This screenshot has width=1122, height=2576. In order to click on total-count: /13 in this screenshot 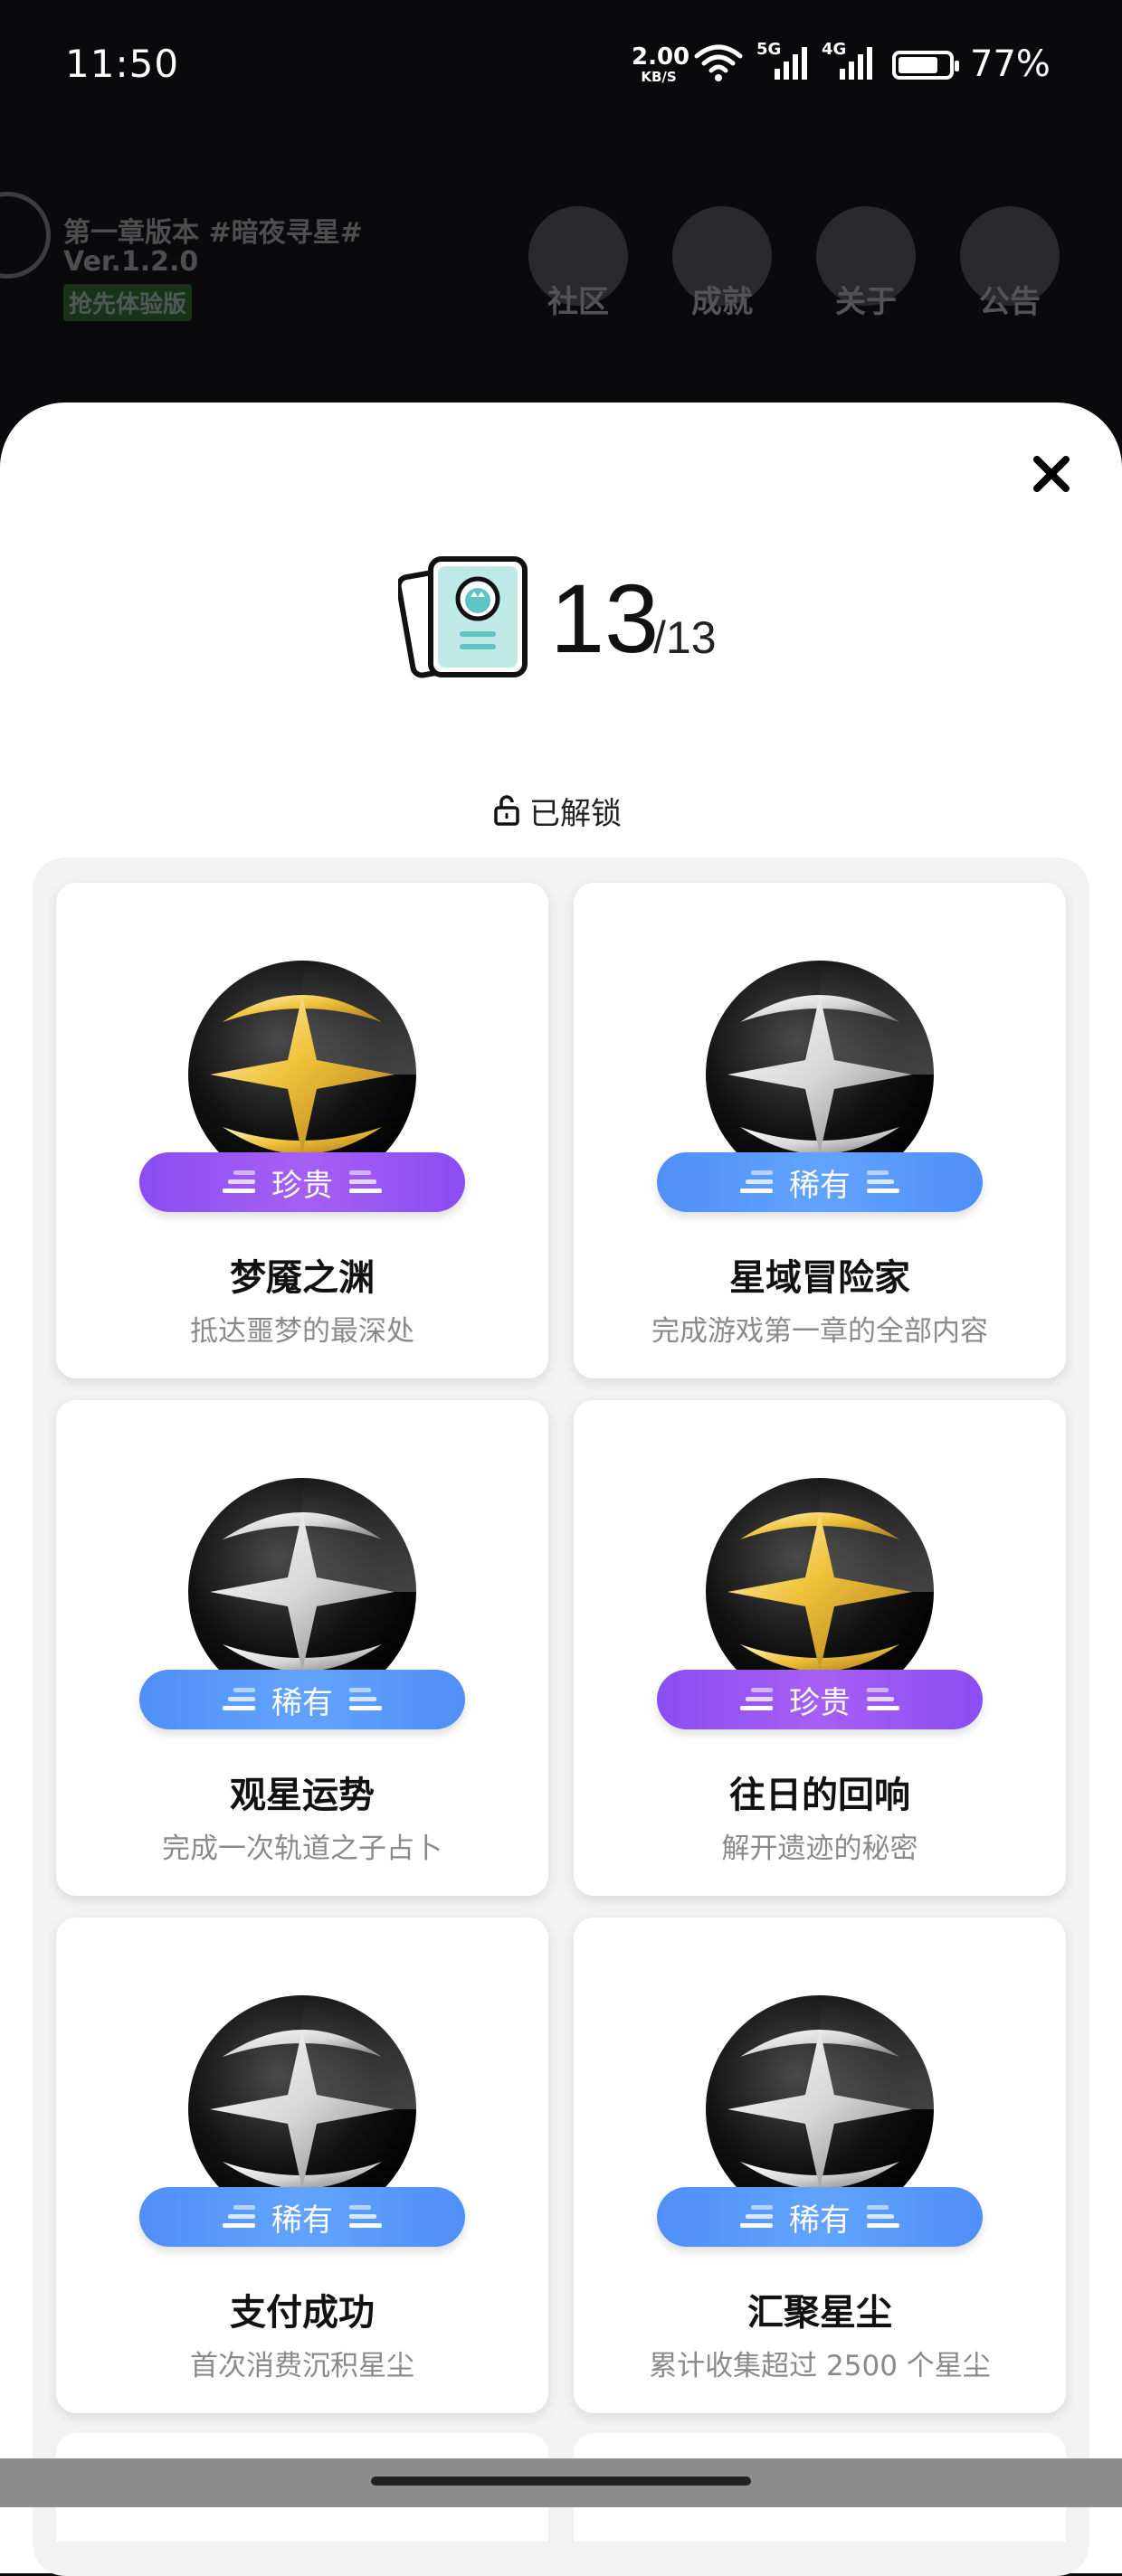, I will do `click(685, 638)`.